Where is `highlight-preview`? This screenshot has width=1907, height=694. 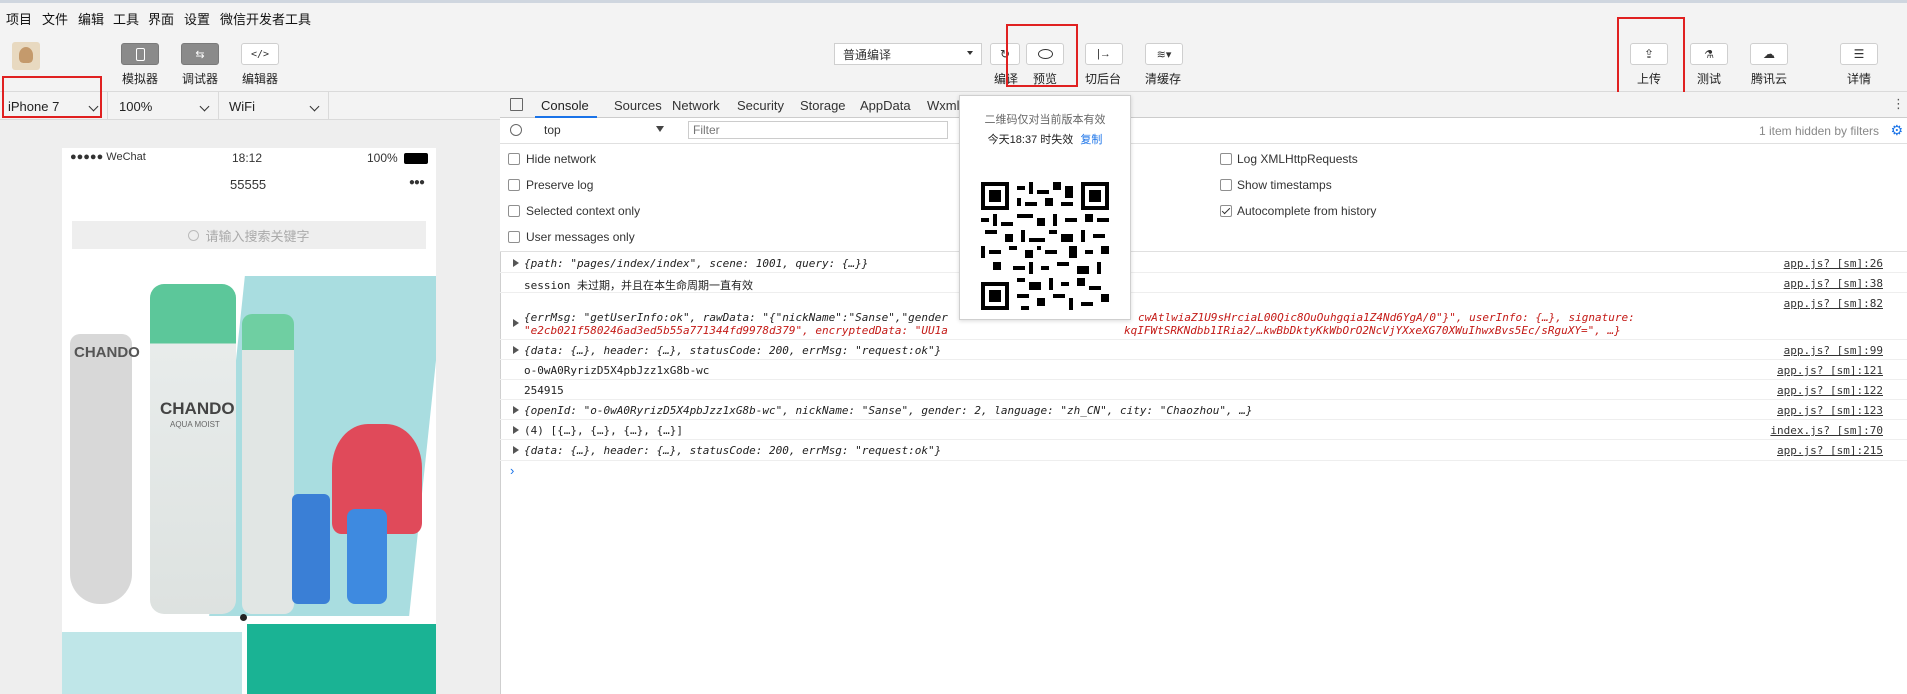 highlight-preview is located at coordinates (1042, 55).